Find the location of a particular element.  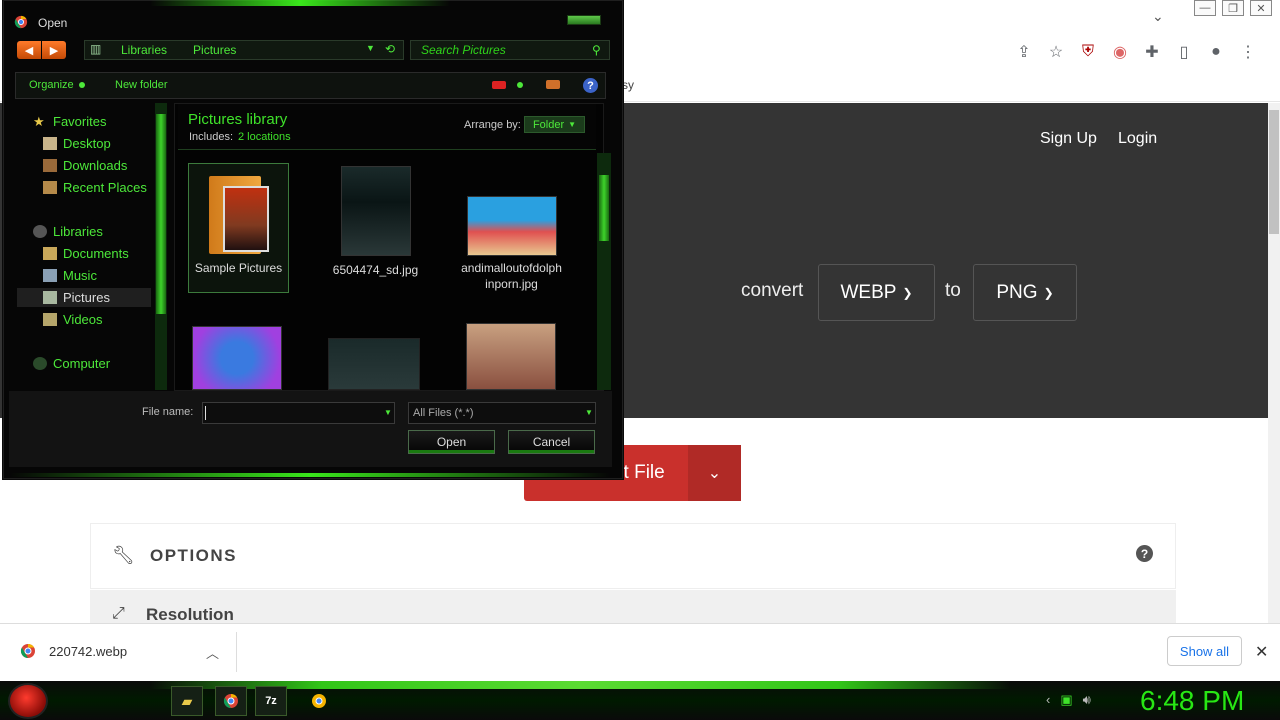

close-icon: ✕ is located at coordinates (1261, 652).